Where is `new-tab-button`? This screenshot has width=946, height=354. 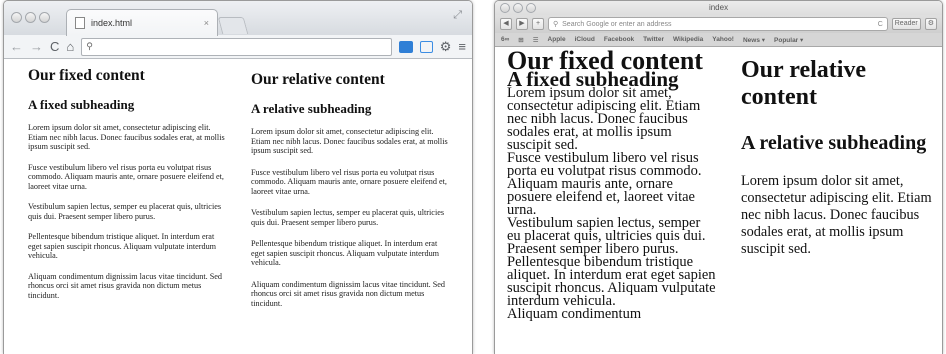
new-tab-button is located at coordinates (233, 25).